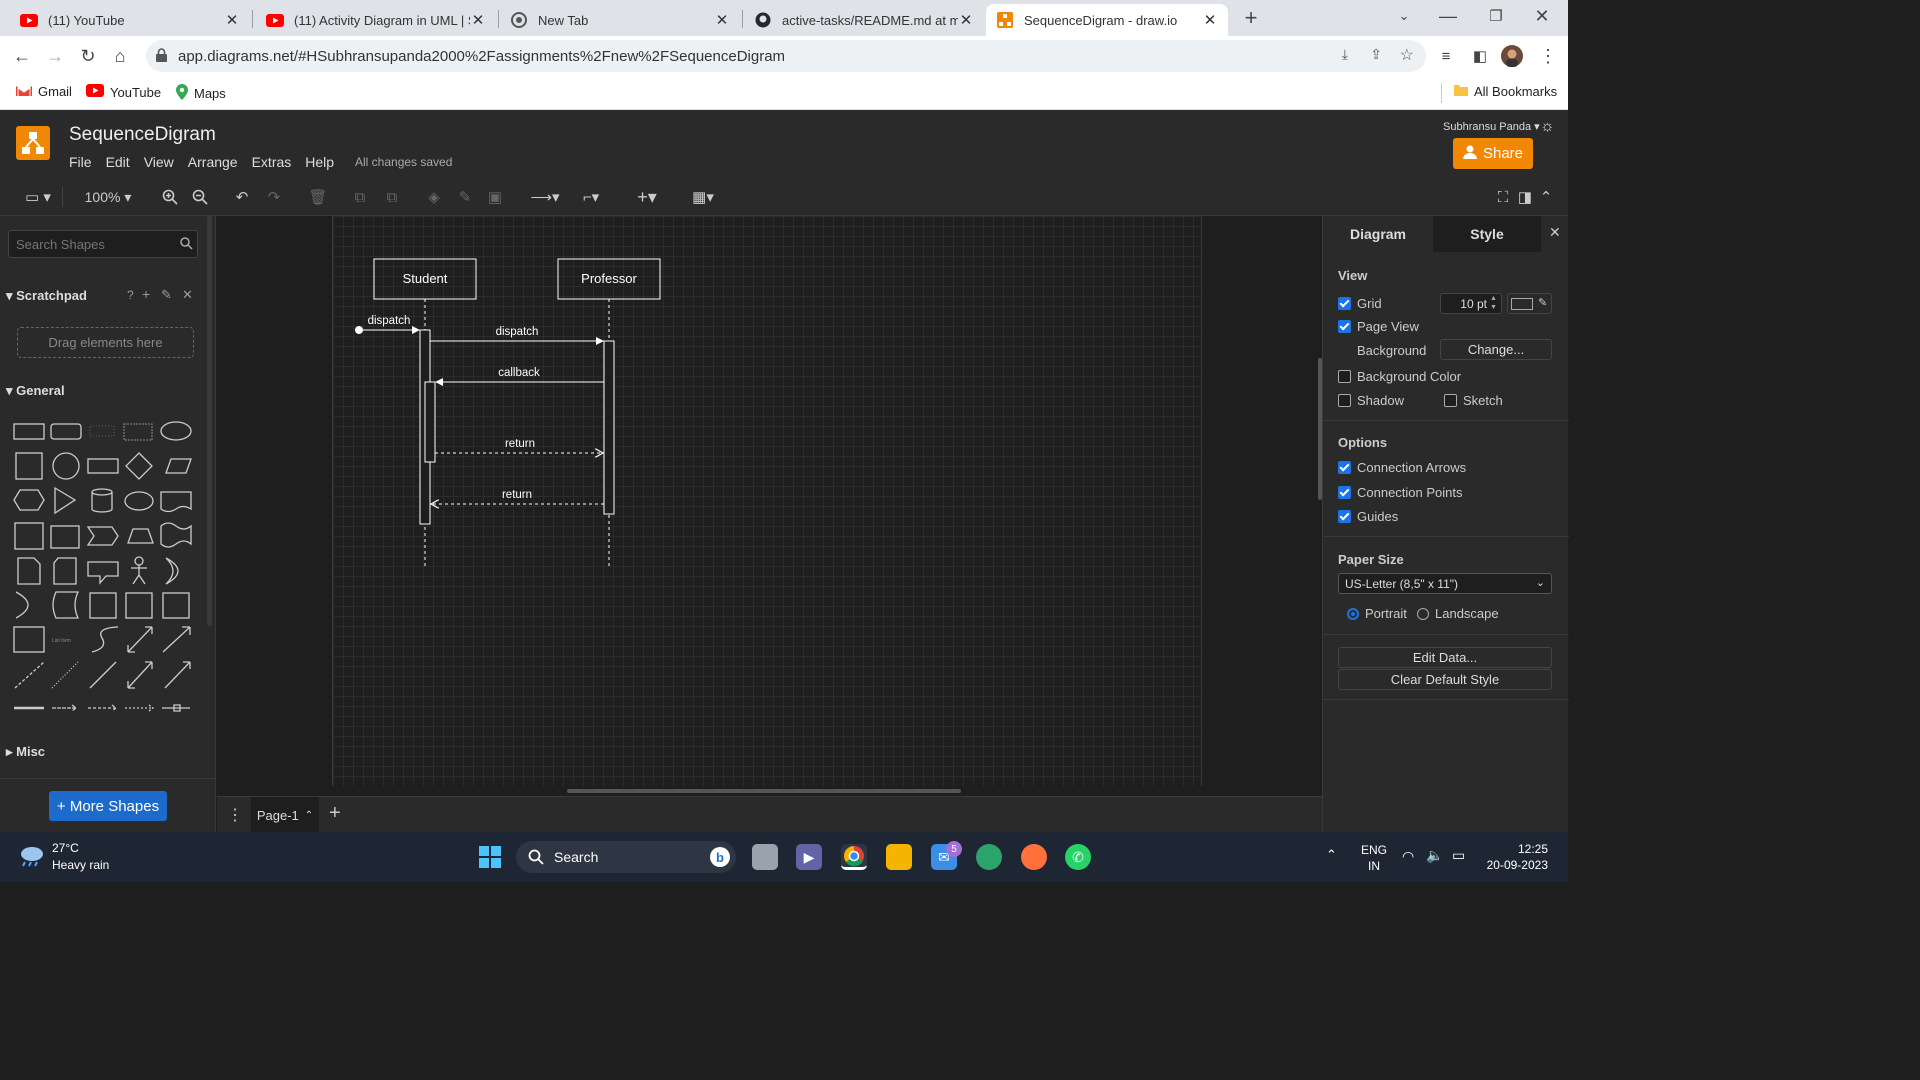  What do you see at coordinates (1448, 16) in the screenshot?
I see `minimize-icon: —` at bounding box center [1448, 16].